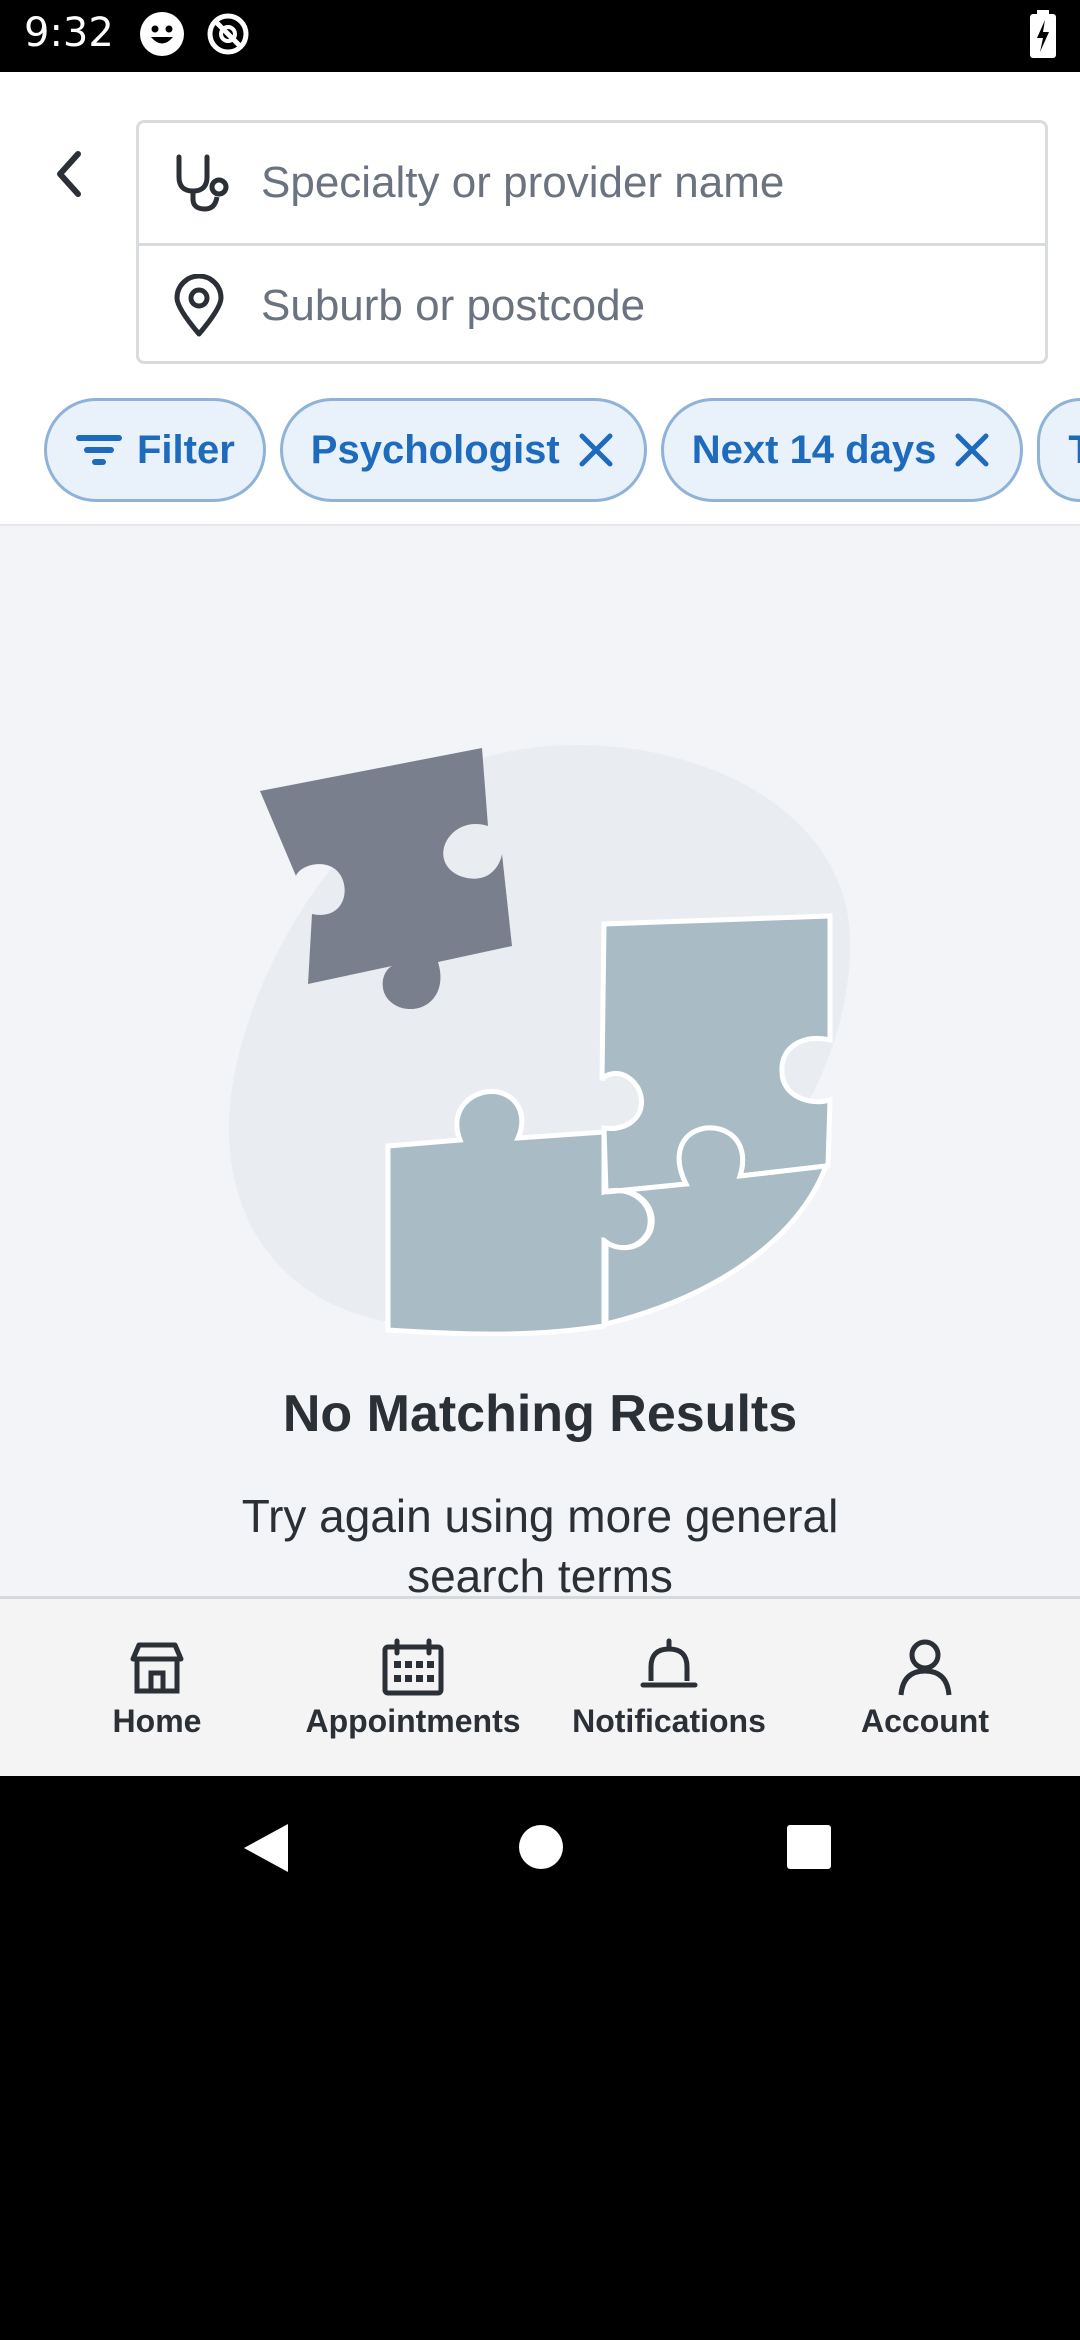  What do you see at coordinates (814, 449) in the screenshot?
I see `chip-label: Next 14 days` at bounding box center [814, 449].